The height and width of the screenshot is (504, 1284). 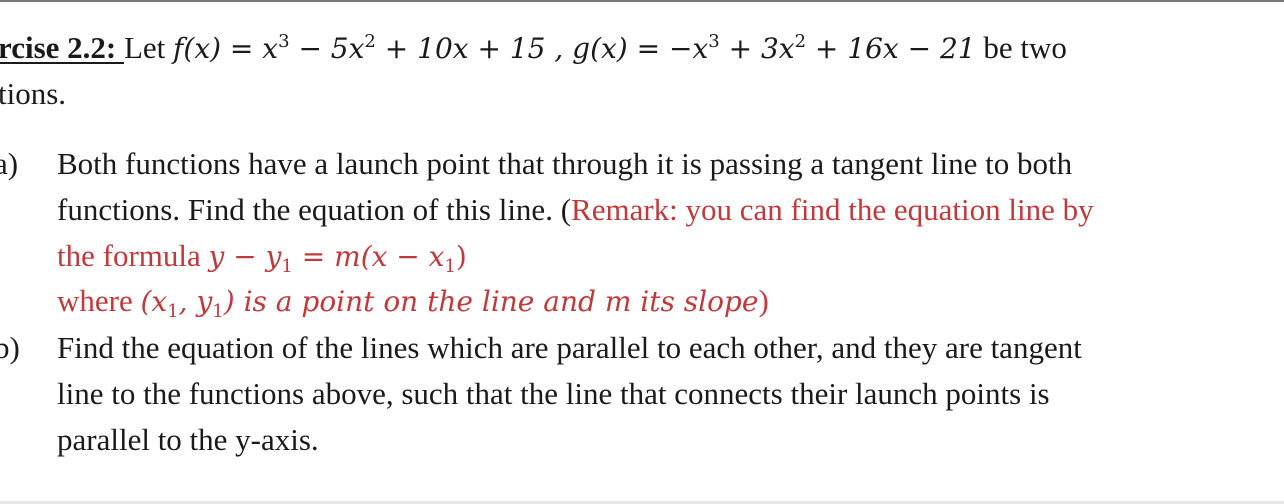 What do you see at coordinates (33, 93) in the screenshot?
I see `exercise-intro-line-2: tions.` at bounding box center [33, 93].